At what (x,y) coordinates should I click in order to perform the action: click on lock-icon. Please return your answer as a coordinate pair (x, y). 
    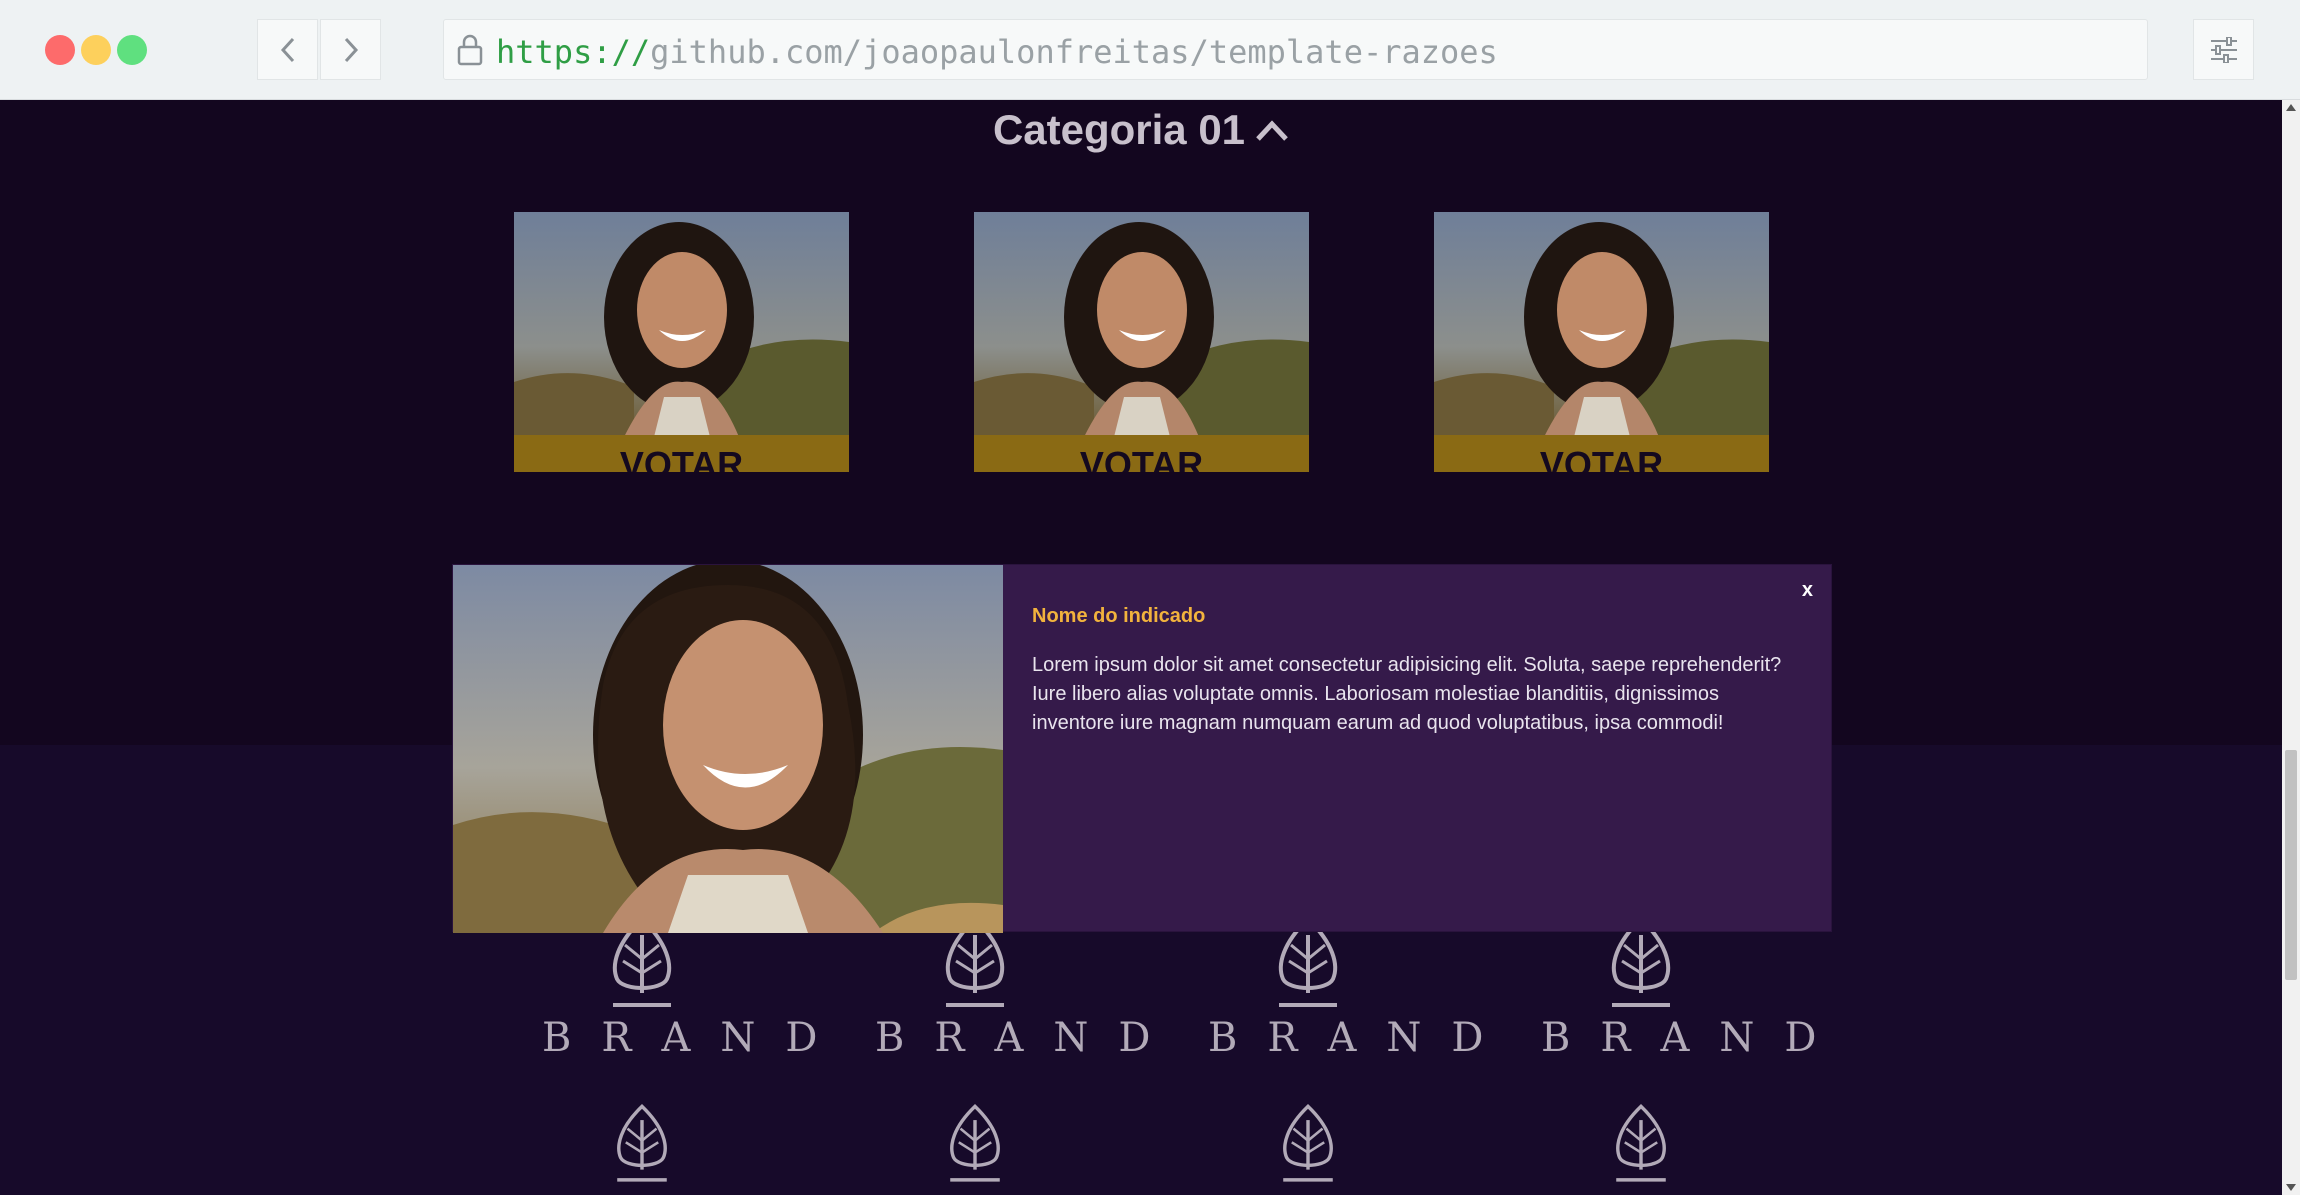
    Looking at the image, I should click on (470, 50).